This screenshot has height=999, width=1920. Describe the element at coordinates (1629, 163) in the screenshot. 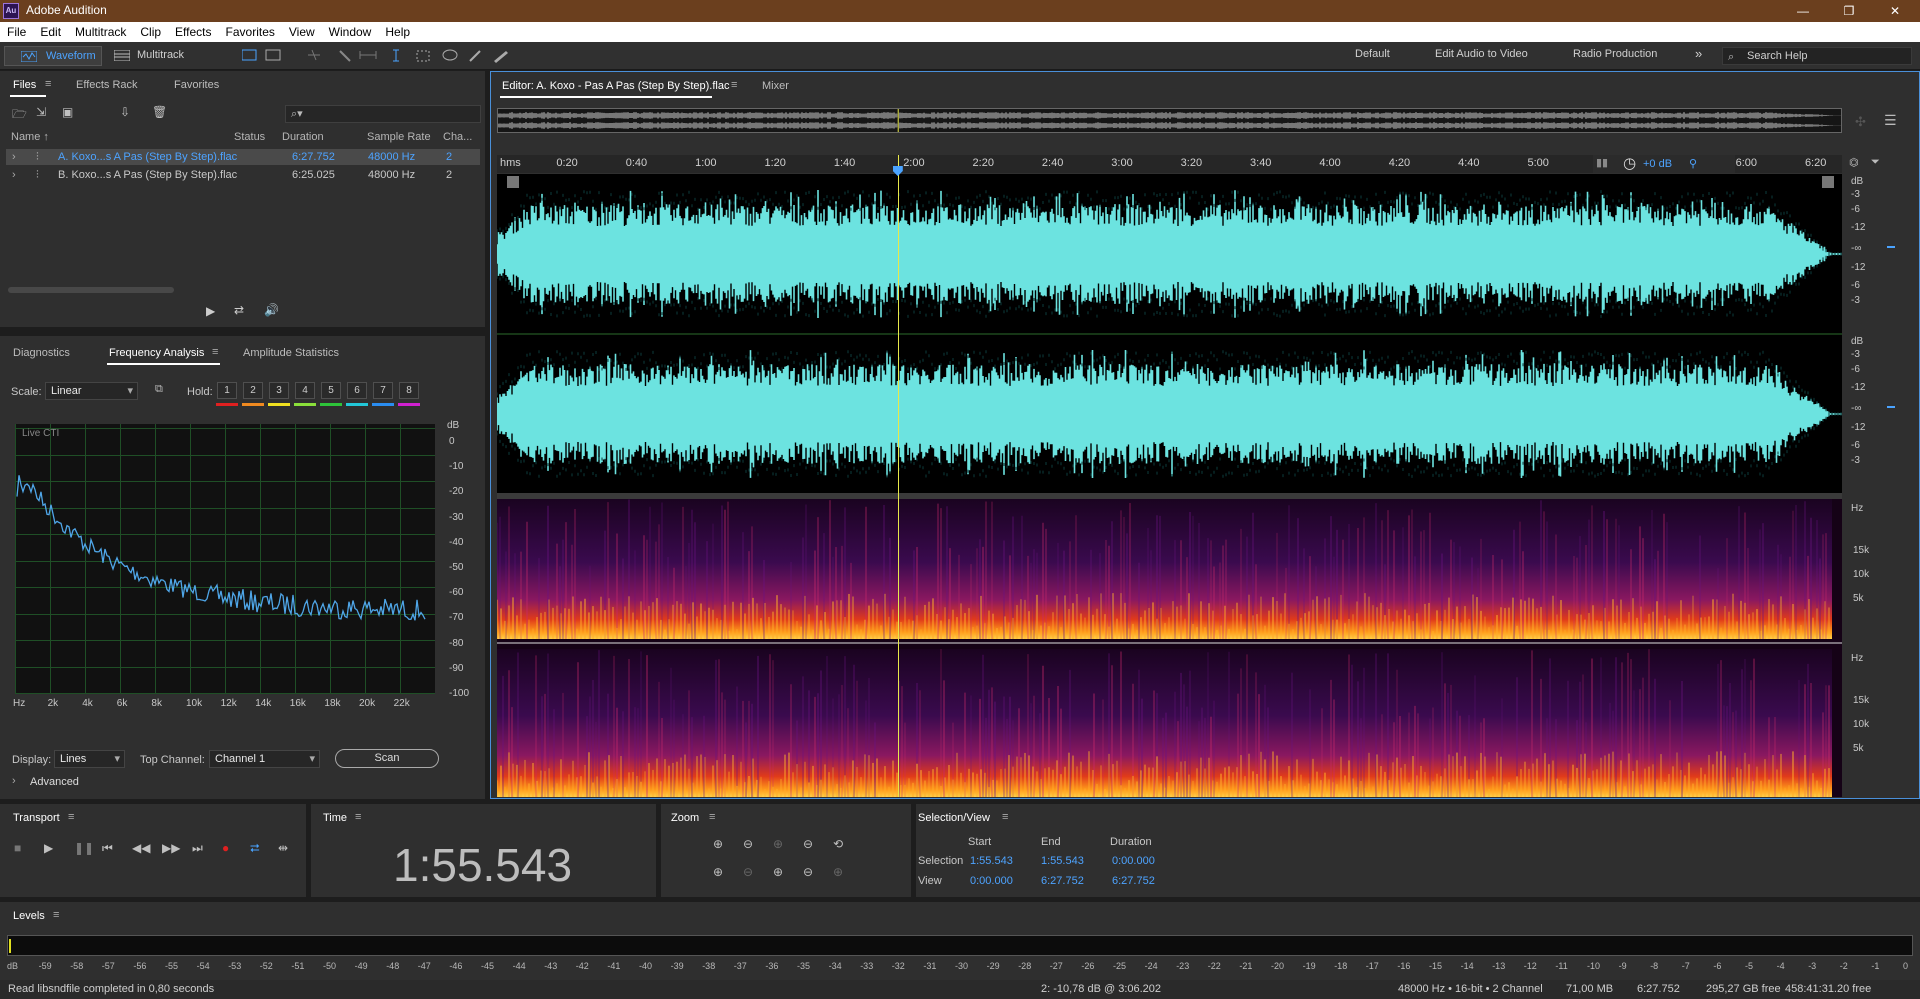

I see `volume-knob-icon: ◷` at that location.